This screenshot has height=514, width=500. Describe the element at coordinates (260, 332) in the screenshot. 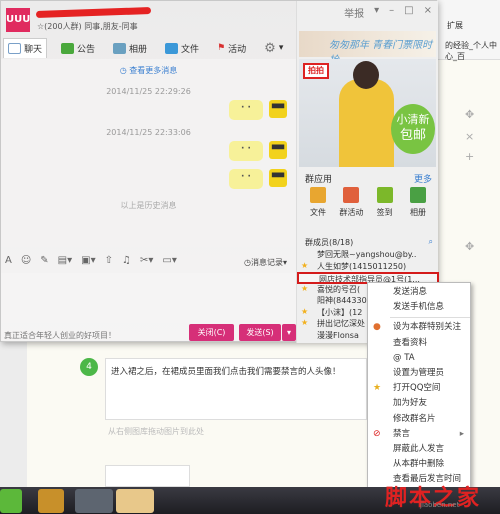

I see `send-button: 发送(S)` at that location.